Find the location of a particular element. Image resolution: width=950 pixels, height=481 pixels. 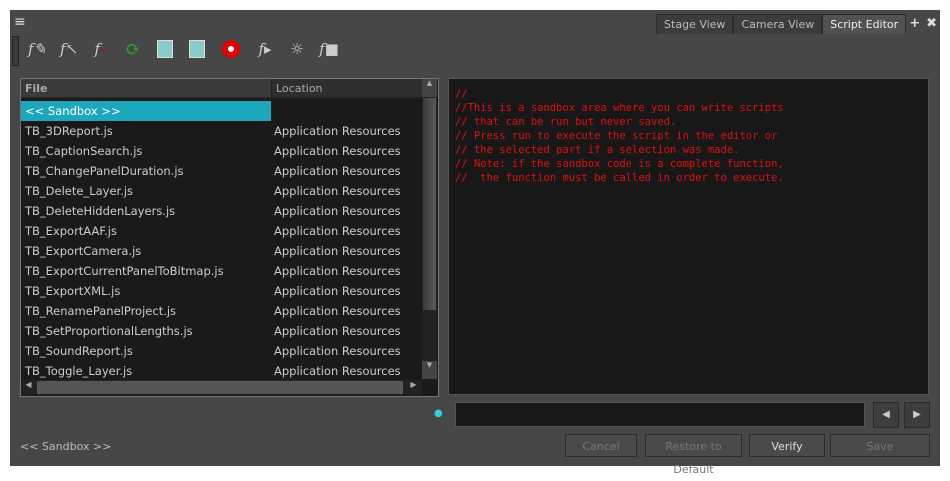

tab-script-editor: Script Editor is located at coordinates (864, 24).